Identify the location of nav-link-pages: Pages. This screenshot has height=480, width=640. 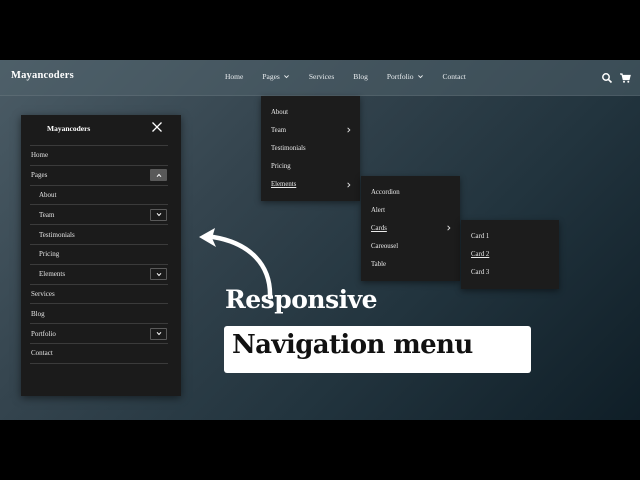
(276, 76).